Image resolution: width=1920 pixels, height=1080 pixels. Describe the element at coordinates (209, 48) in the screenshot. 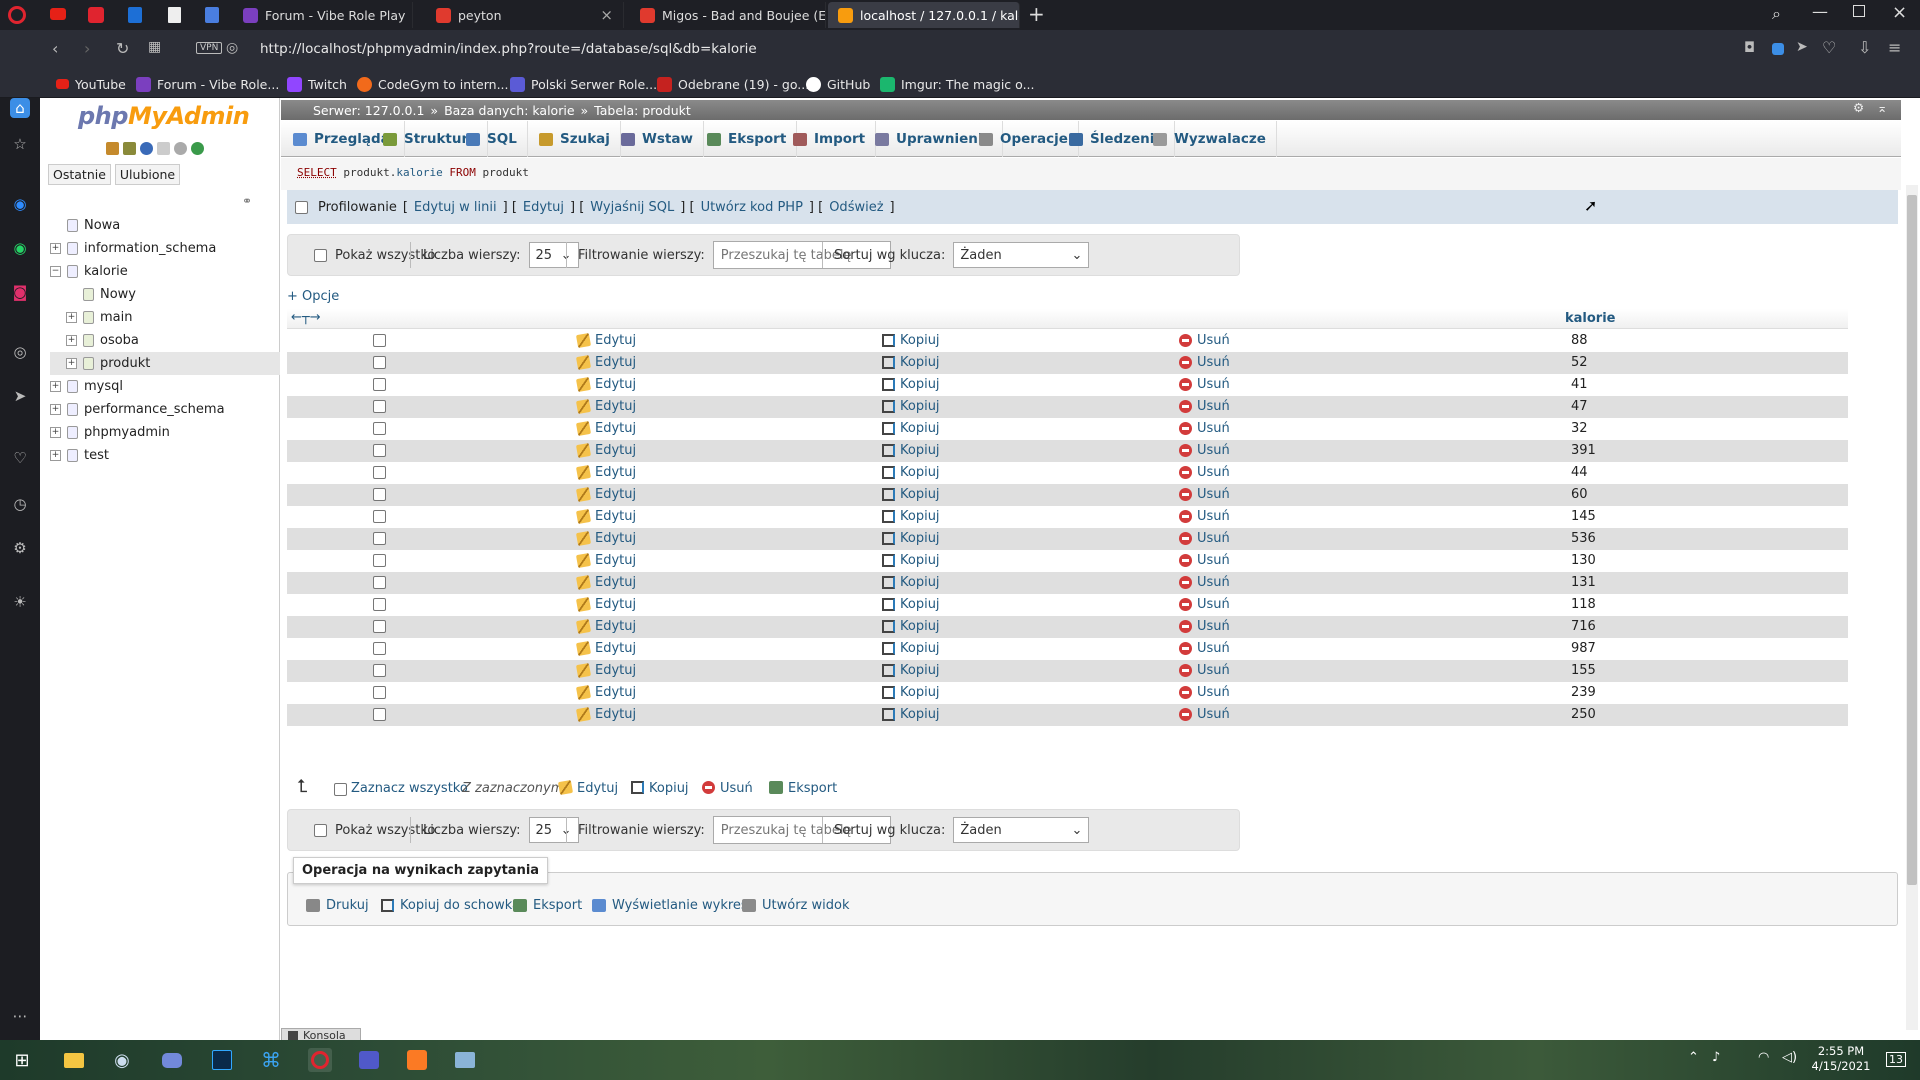

I see `vpn-badge: VPN` at that location.